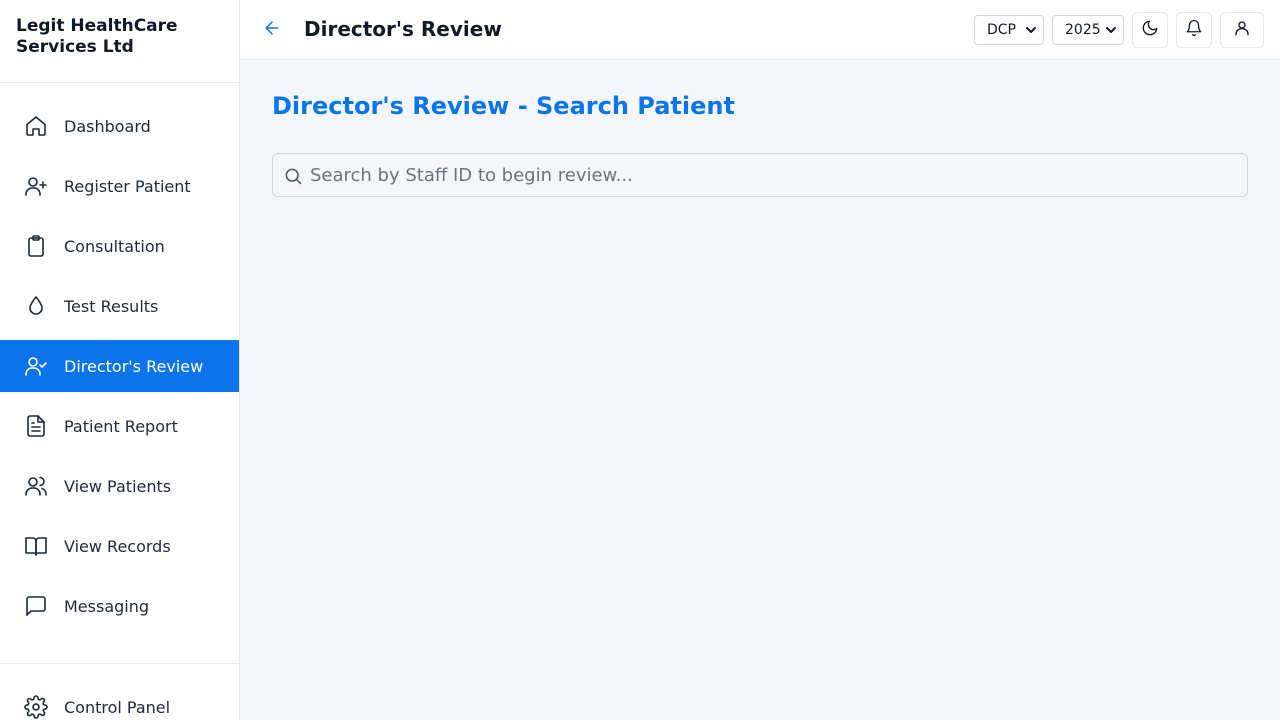  I want to click on sidebar-item-messaging: Messaging, so click(119, 606).